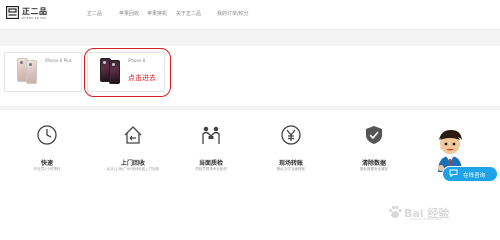  Describe the element at coordinates (157, 13) in the screenshot. I see `nav-item-apple-exchange: 苹果换机` at that location.